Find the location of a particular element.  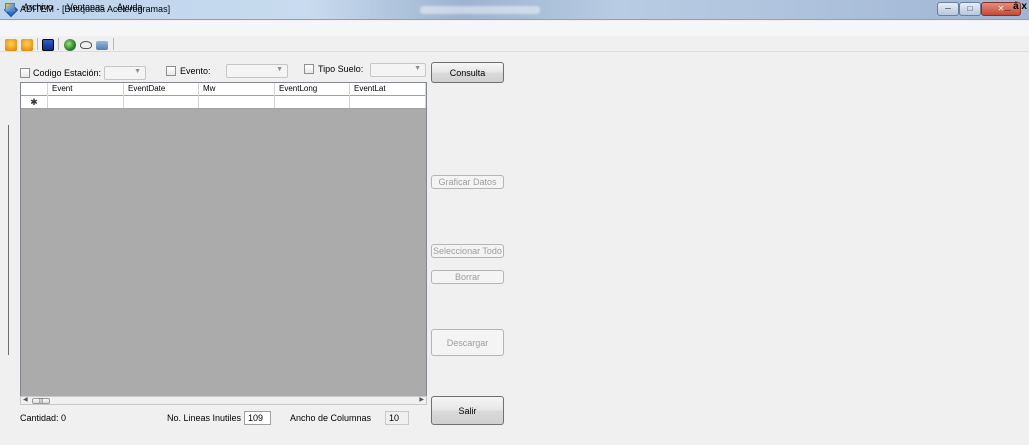

codigo-estacion-combo: ▼ is located at coordinates (125, 73).